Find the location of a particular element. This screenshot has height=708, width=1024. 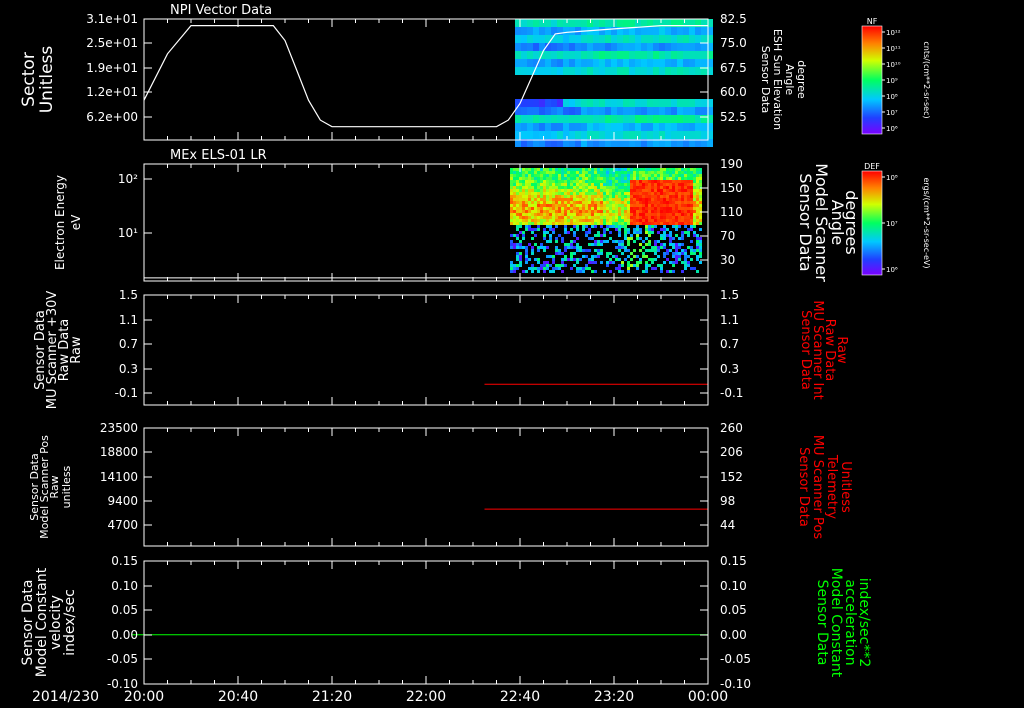

left-tick-label: 23500 is located at coordinates (119, 428).